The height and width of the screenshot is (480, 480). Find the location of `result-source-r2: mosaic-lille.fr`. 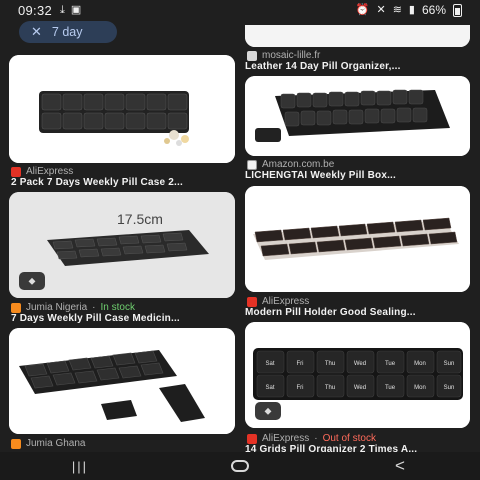

result-source-r2: mosaic-lille.fr is located at coordinates (283, 55).